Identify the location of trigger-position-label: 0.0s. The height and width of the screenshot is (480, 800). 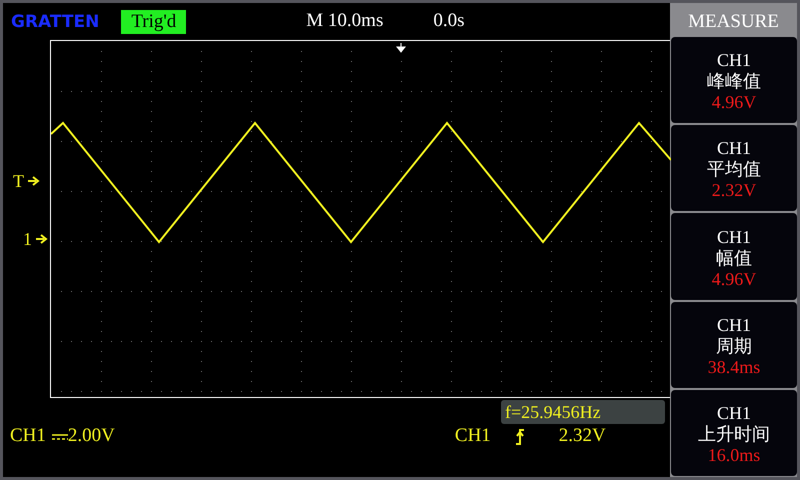
(449, 21).